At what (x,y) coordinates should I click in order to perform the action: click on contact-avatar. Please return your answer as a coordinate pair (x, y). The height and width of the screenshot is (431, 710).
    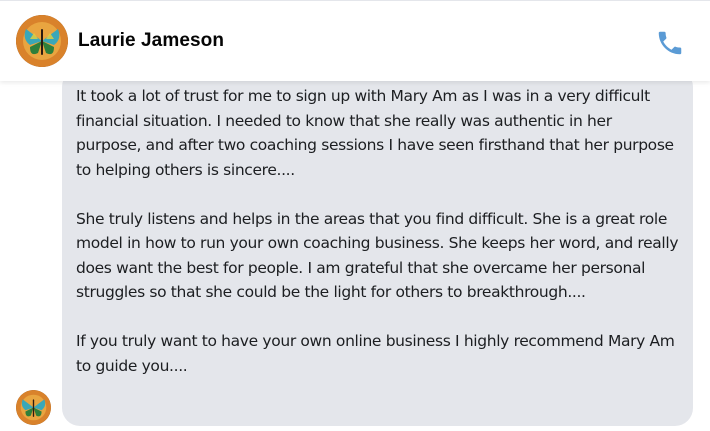
    Looking at the image, I should click on (42, 41).